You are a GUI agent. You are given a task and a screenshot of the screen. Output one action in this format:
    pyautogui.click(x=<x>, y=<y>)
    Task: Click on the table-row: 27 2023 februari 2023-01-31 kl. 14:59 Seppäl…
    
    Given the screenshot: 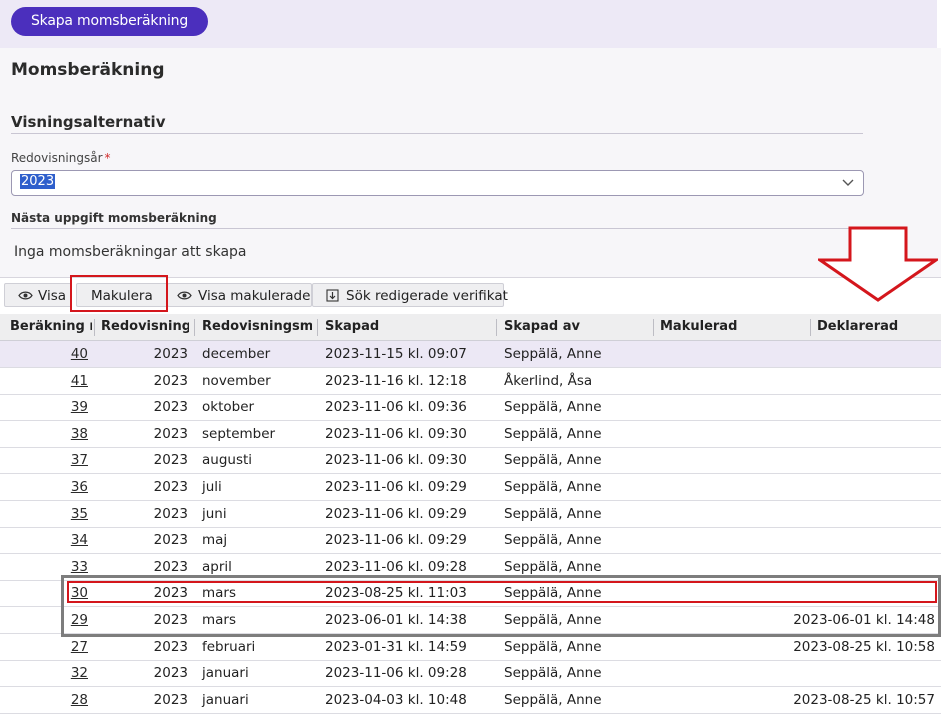 What is the action you would take?
    pyautogui.click(x=470, y=647)
    